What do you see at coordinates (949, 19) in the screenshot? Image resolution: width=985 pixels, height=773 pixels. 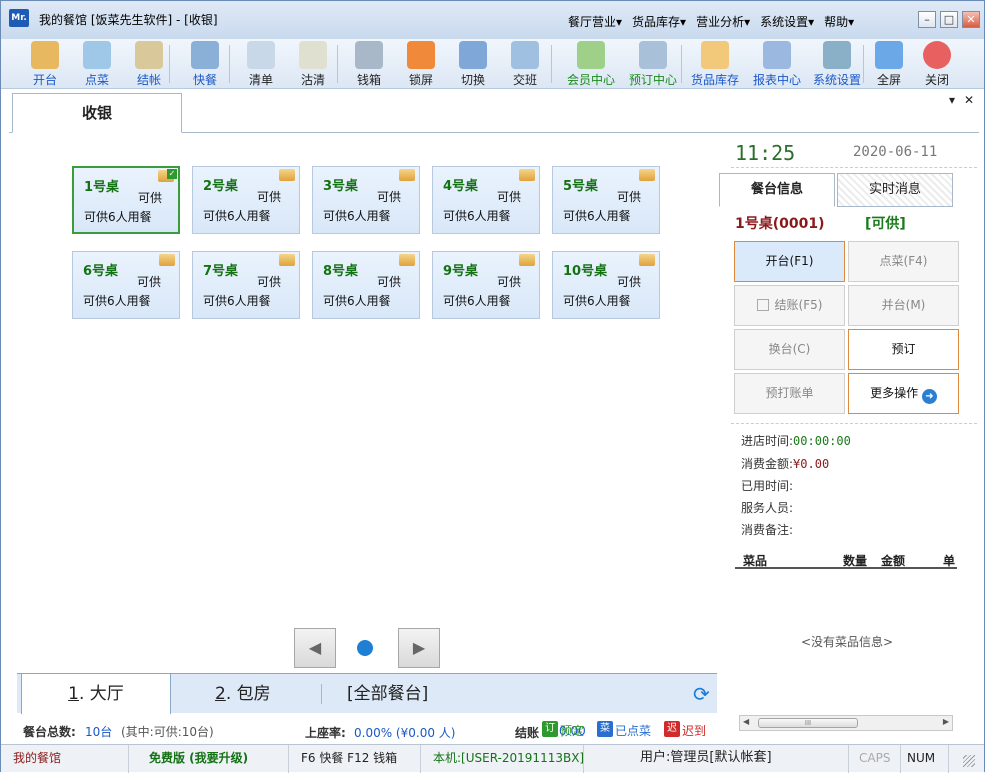 I see `maximize-button: □` at bounding box center [949, 19].